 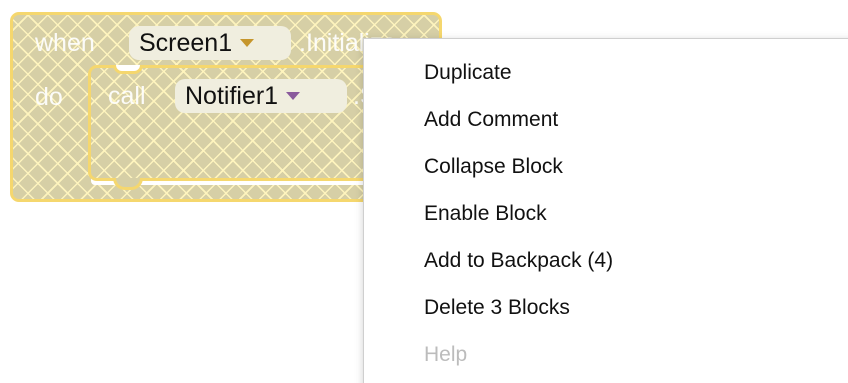 What do you see at coordinates (606, 270) in the screenshot?
I see `menu-item-add-to-backpack: Add to Backpack (4)` at bounding box center [606, 270].